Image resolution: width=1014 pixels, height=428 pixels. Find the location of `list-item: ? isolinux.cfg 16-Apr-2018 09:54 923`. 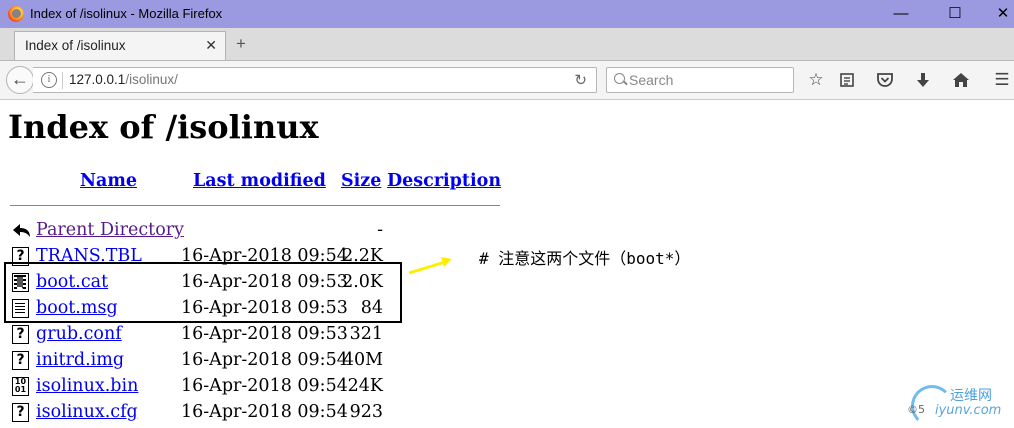

list-item: ? isolinux.cfg 16-Apr-2018 09:54 923 is located at coordinates (200, 413).